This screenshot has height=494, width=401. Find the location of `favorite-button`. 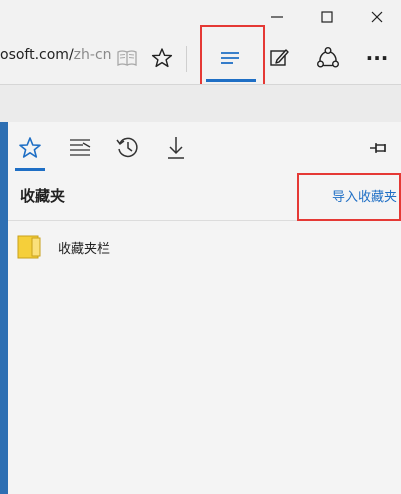

favorite-button is located at coordinates (162, 58).